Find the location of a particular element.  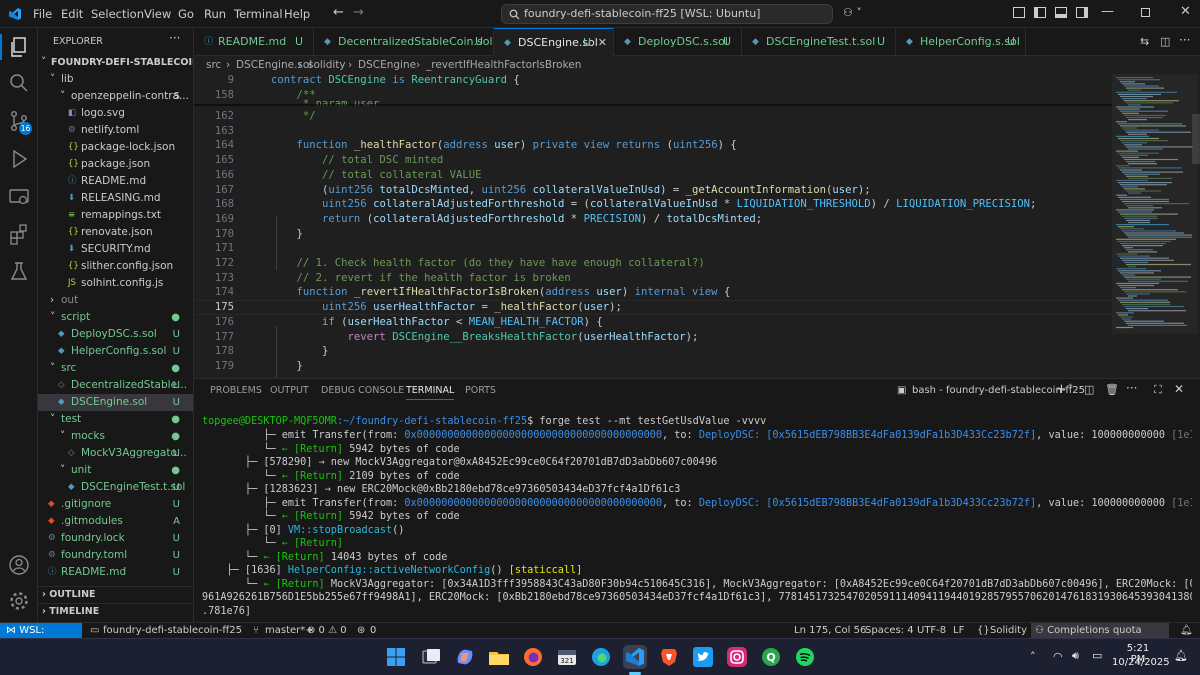

compare-changes-icon: ⇆ is located at coordinates (1144, 41).